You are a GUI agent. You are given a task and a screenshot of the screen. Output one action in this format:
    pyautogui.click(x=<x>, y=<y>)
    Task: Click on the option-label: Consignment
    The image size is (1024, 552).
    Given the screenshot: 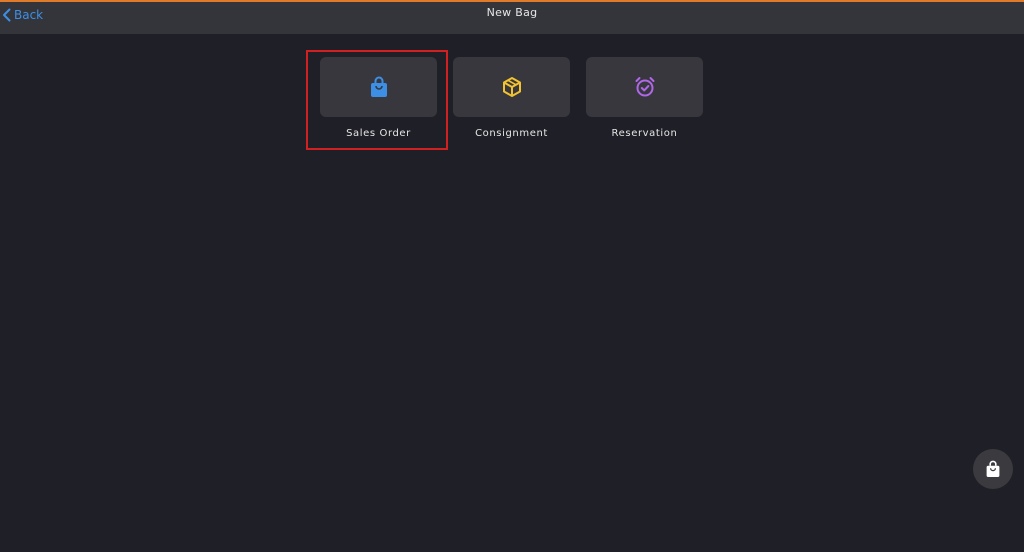 What is the action you would take?
    pyautogui.click(x=511, y=133)
    